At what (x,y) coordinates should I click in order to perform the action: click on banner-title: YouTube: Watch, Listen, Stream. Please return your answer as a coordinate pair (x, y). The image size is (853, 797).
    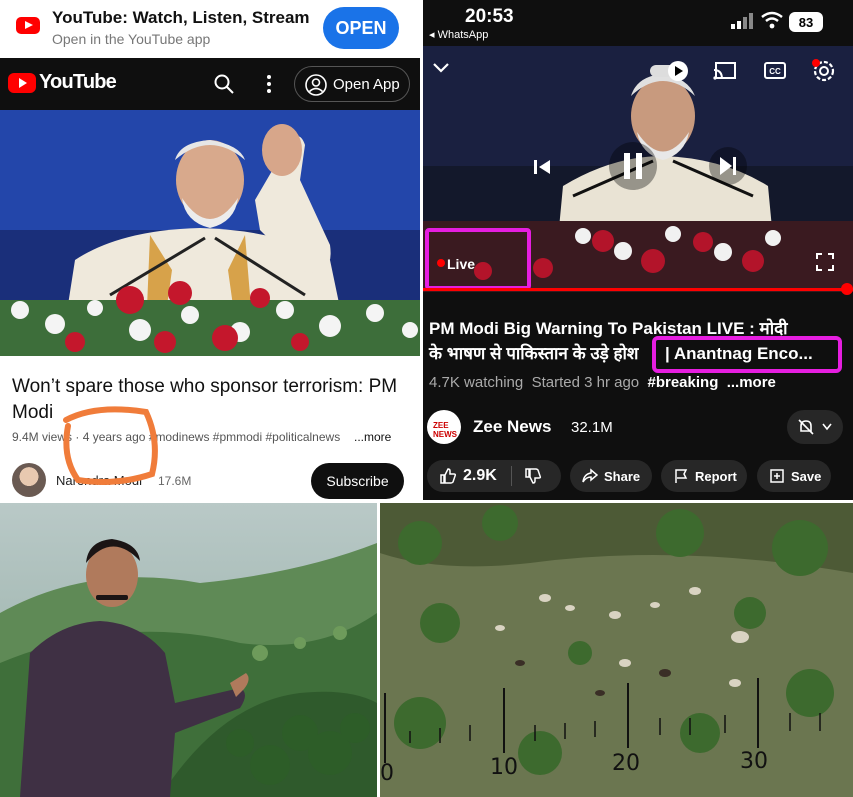
    Looking at the image, I should click on (181, 17).